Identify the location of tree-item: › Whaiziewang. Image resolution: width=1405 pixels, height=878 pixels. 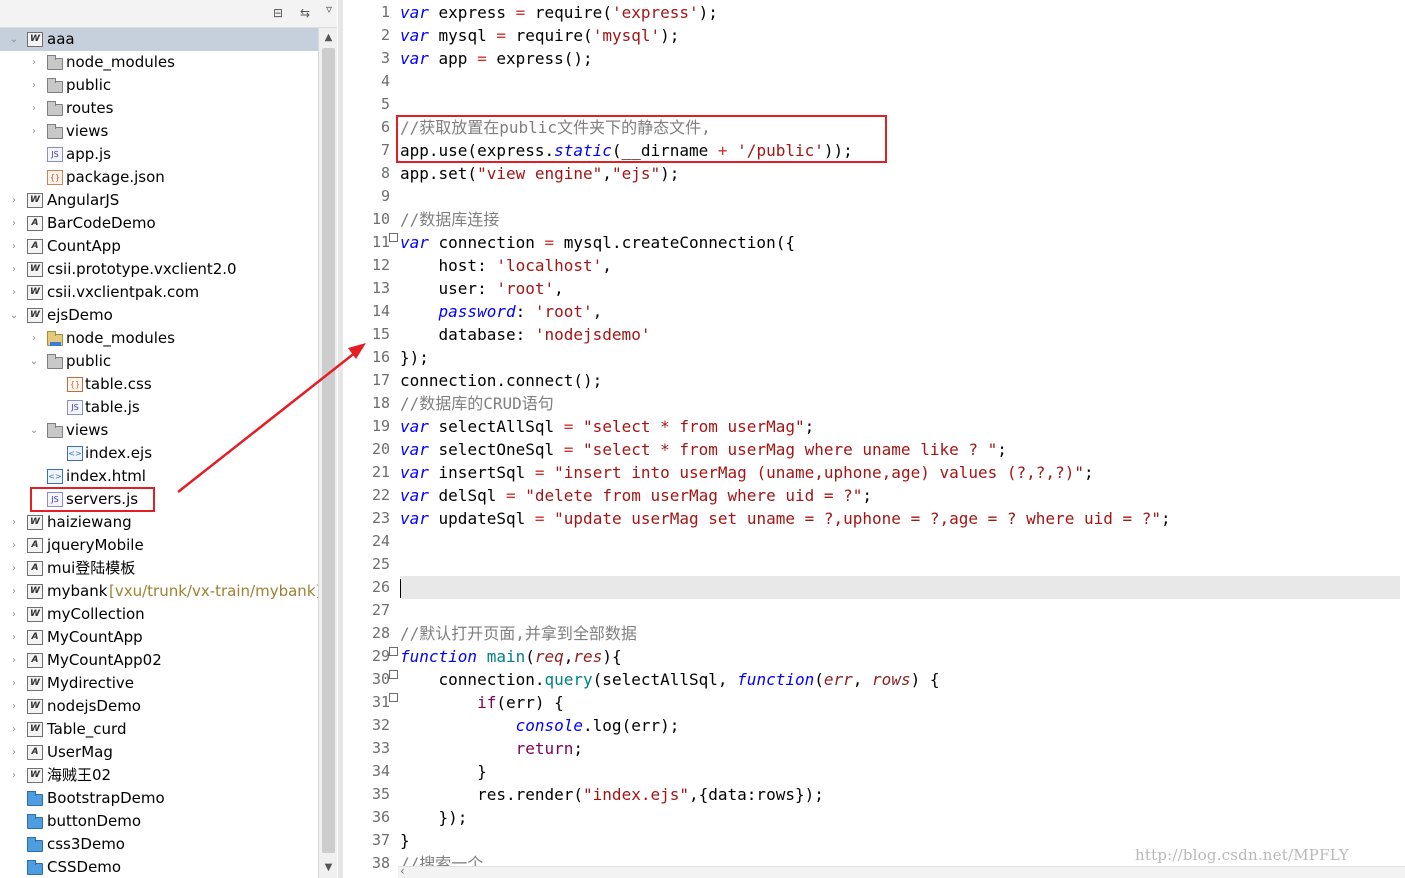
(159, 522).